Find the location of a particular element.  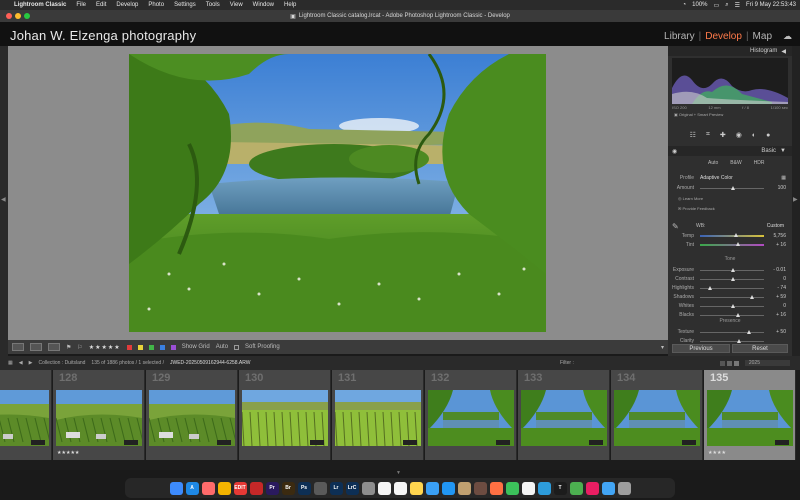

learn-more-link: ◎ Learn More is located at coordinates (690, 198).